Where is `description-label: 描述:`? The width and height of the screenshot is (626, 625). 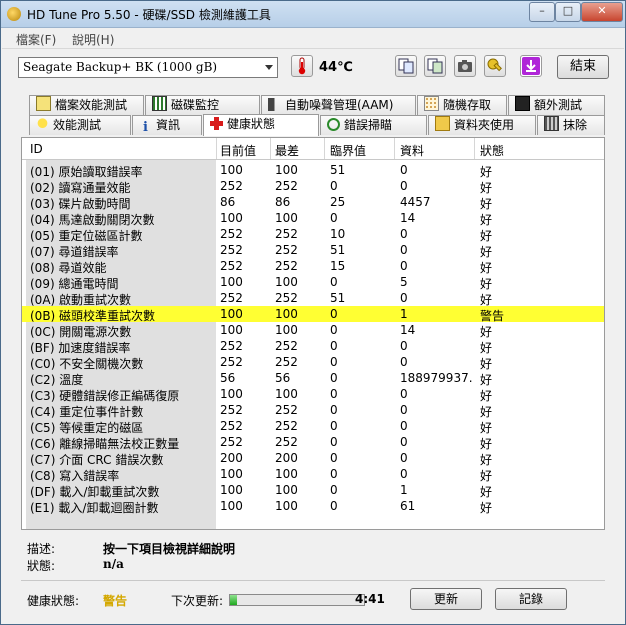 description-label: 描述: is located at coordinates (41, 549).